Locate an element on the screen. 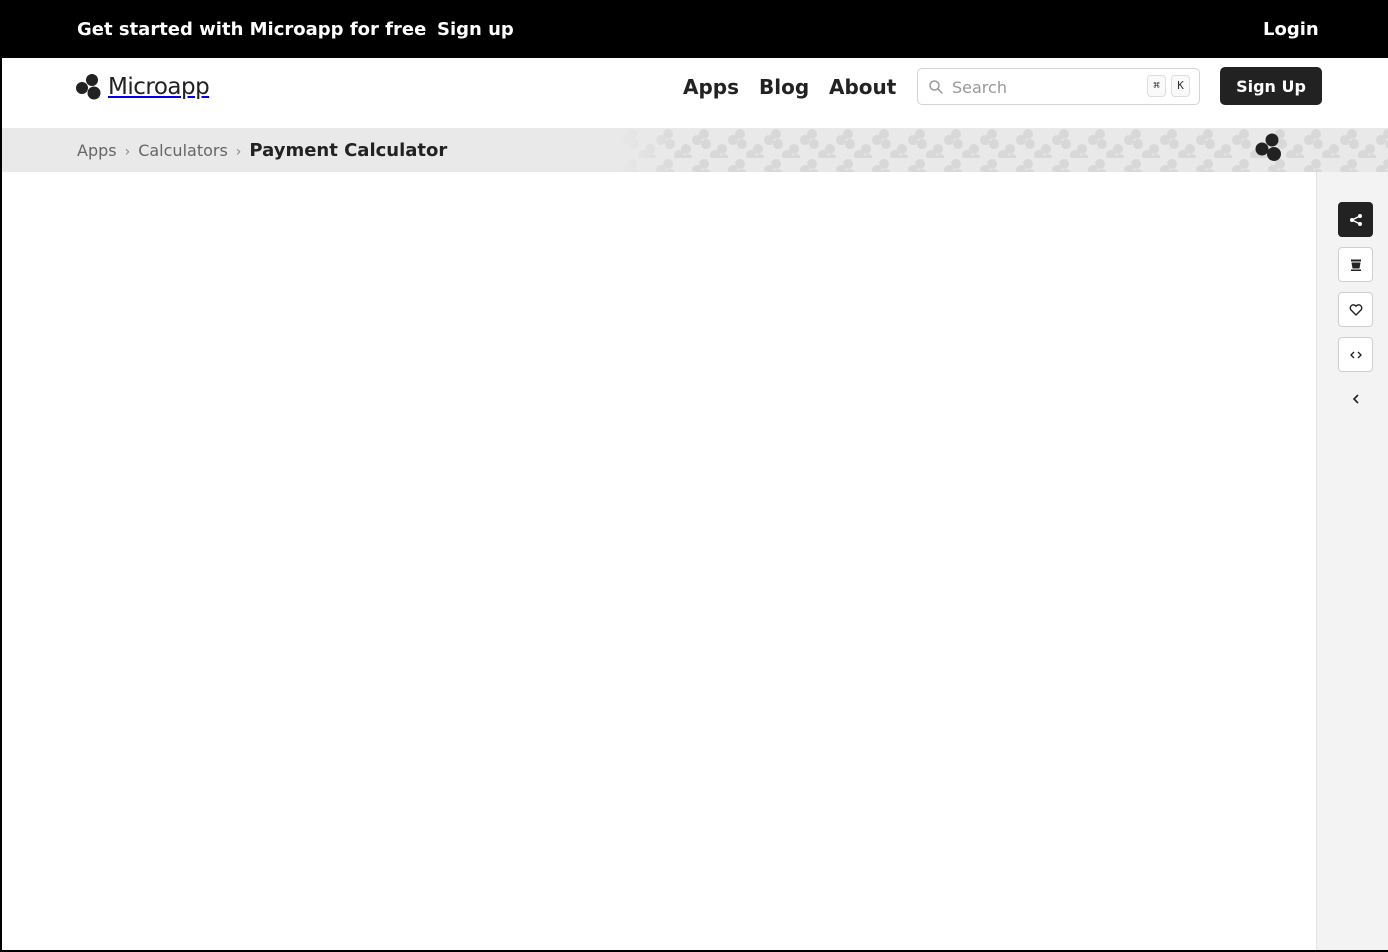 The height and width of the screenshot is (952, 1388). breadcrumb-bar: Apps › Calculators › Payment Calculator is located at coordinates (695, 150).